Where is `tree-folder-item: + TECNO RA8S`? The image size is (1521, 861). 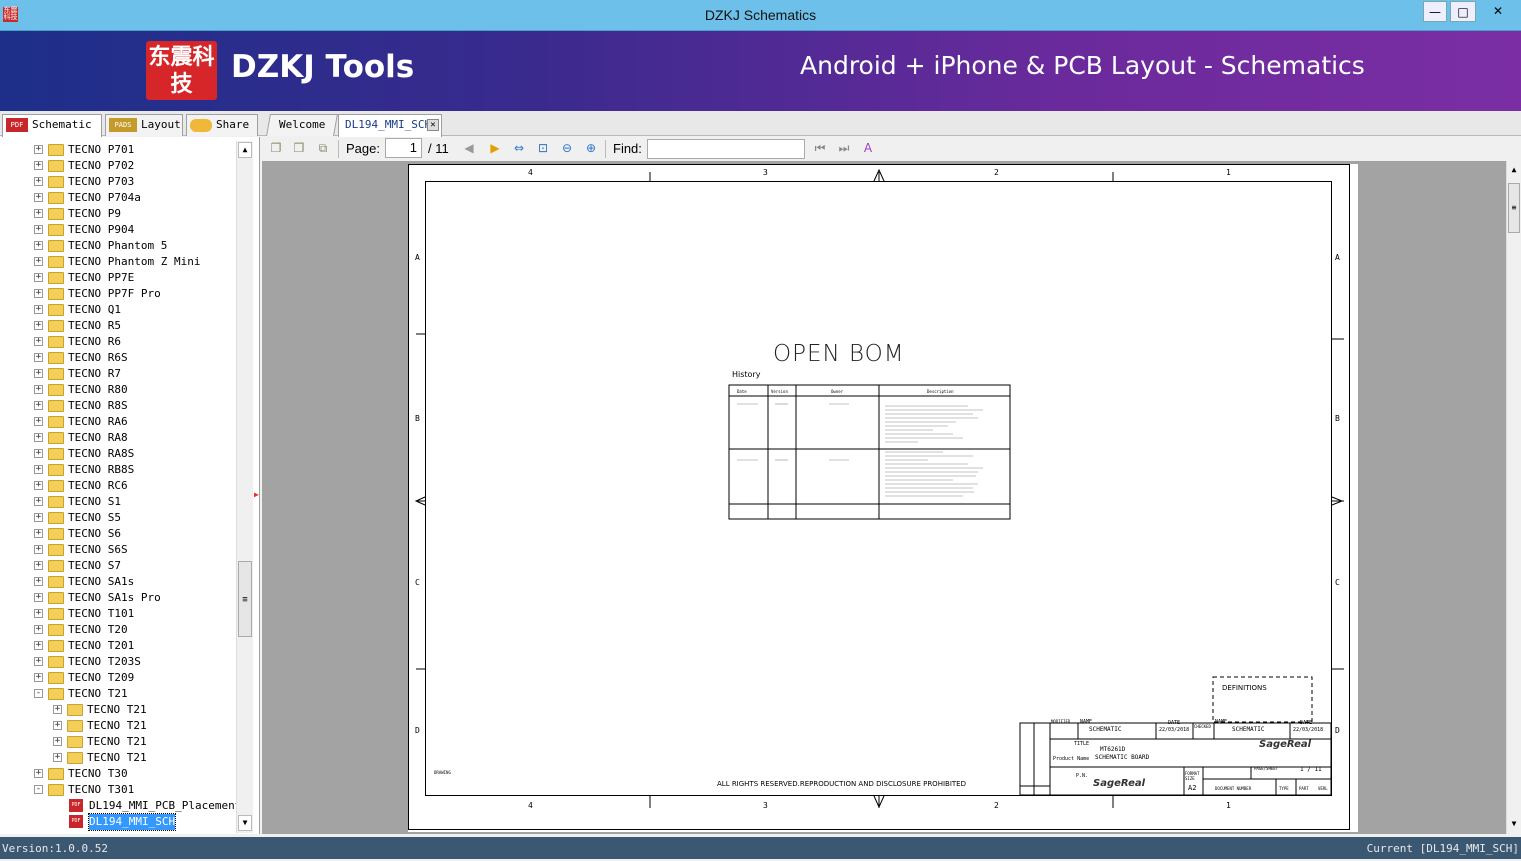 tree-folder-item: + TECNO RA8S is located at coordinates (117, 454).